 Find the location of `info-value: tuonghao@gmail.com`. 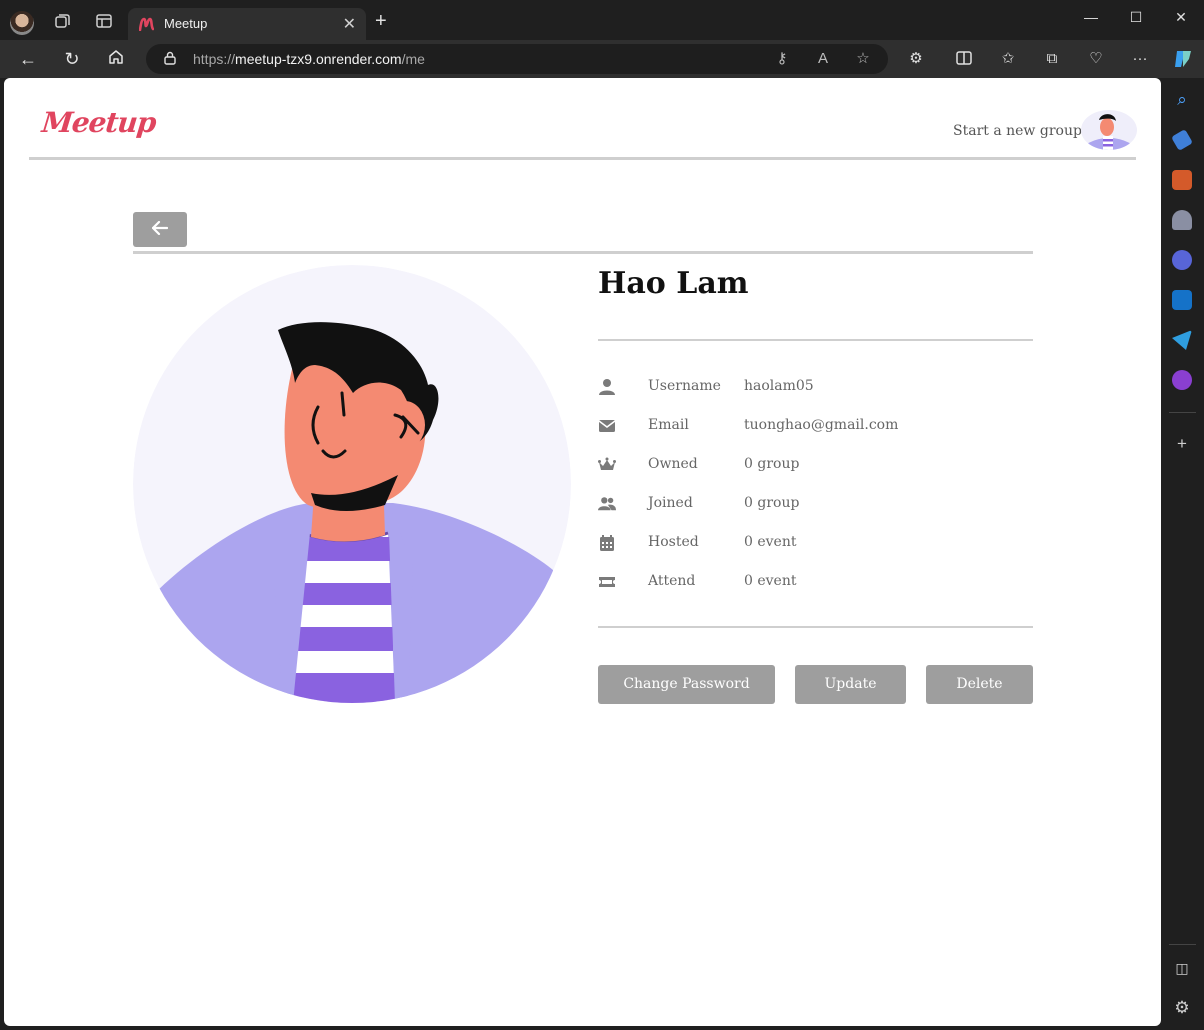

info-value: tuonghao@gmail.com is located at coordinates (821, 425).